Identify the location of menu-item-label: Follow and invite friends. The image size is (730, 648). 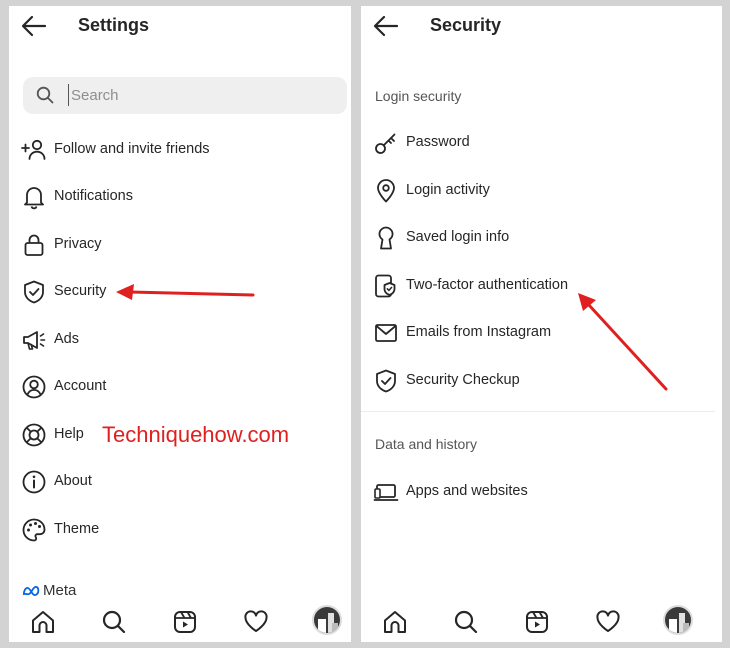
(132, 149).